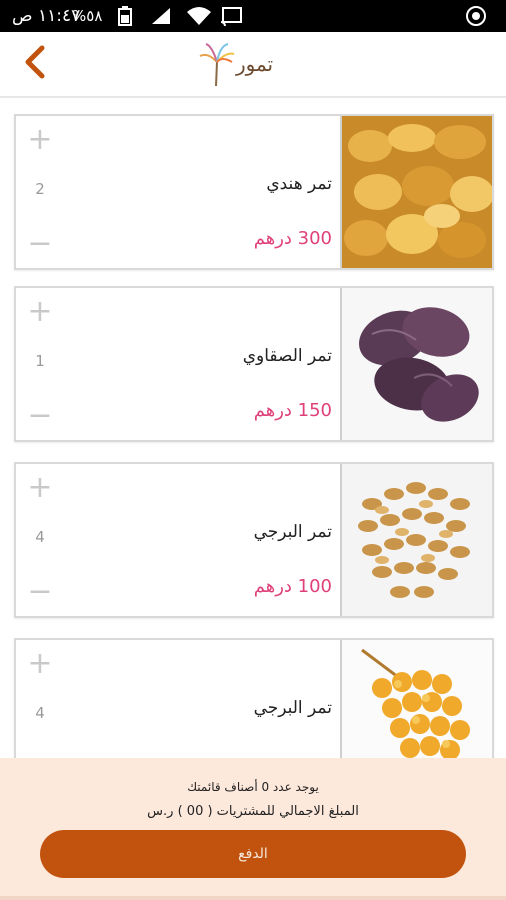  What do you see at coordinates (40, 189) in the screenshot?
I see `quantity-value: 2` at bounding box center [40, 189].